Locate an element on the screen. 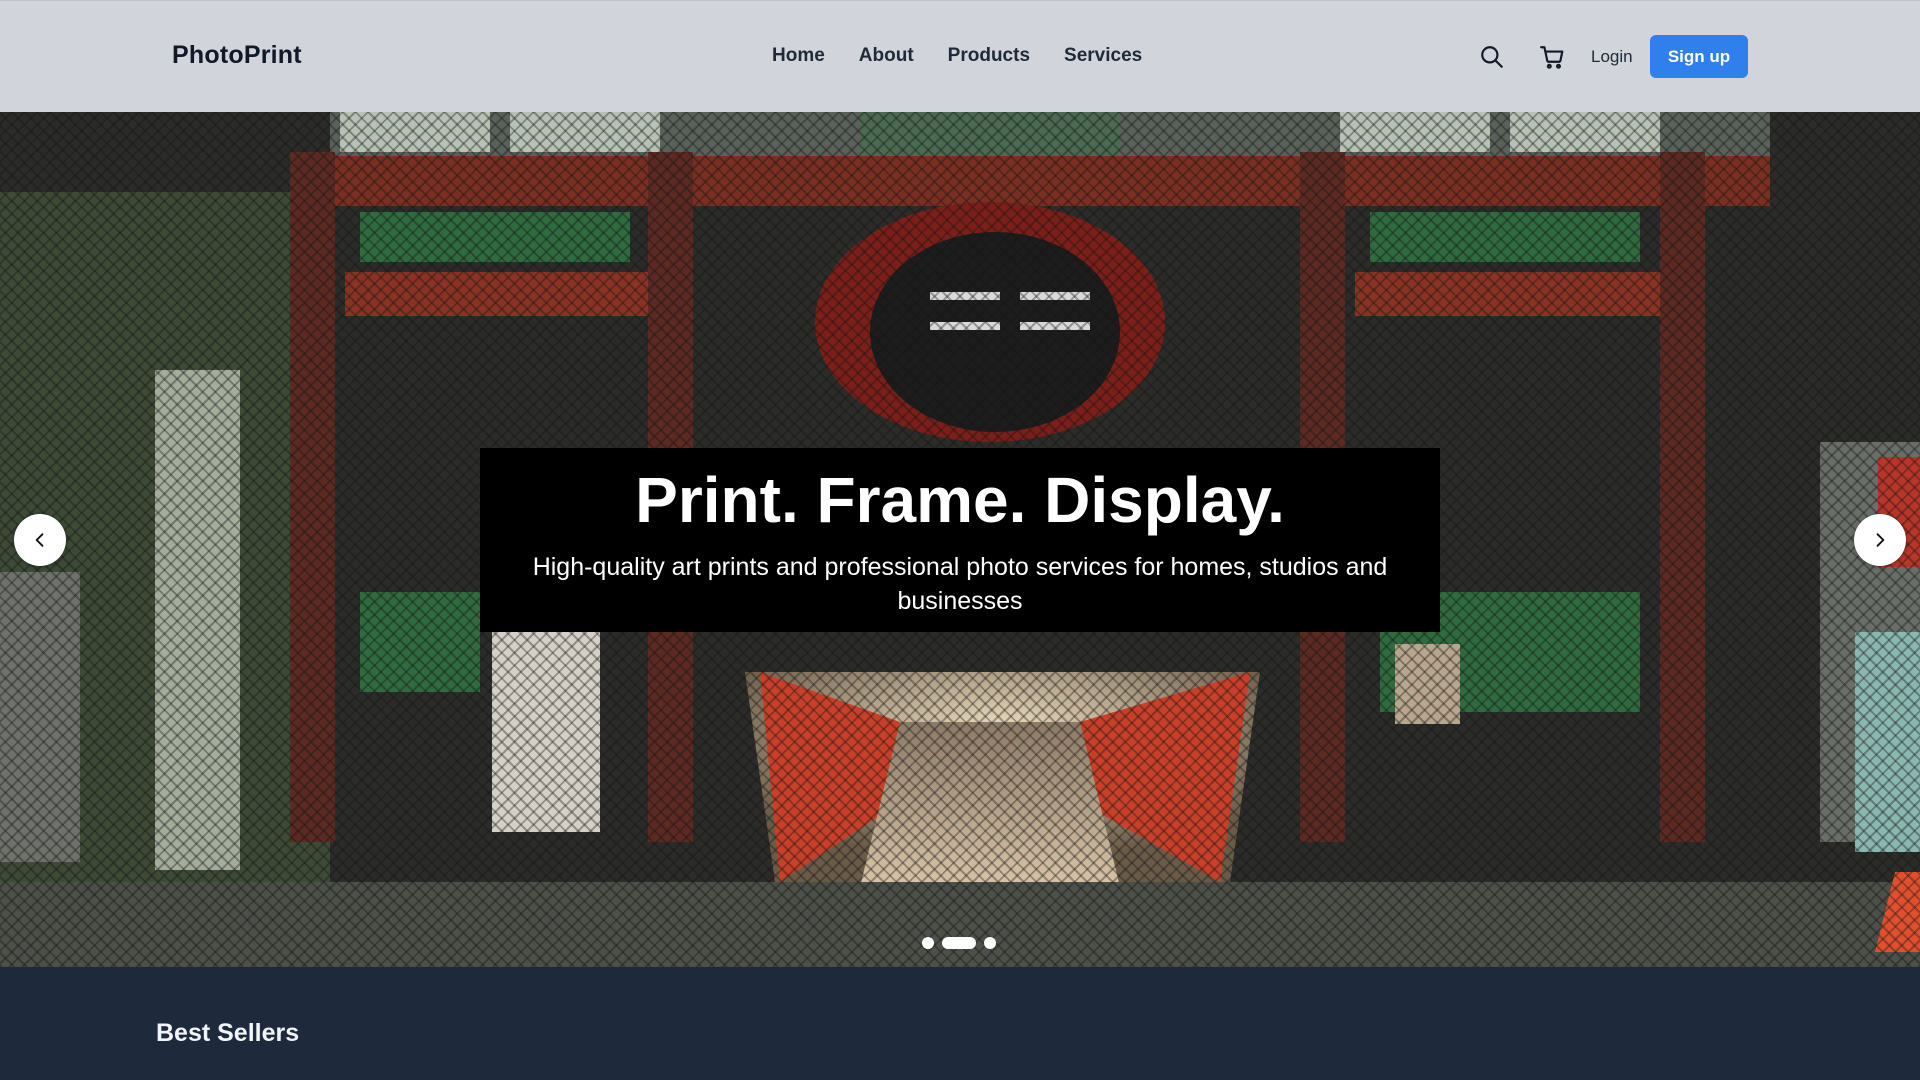 This screenshot has height=1080, width=1920. cart-button is located at coordinates (1552, 57).